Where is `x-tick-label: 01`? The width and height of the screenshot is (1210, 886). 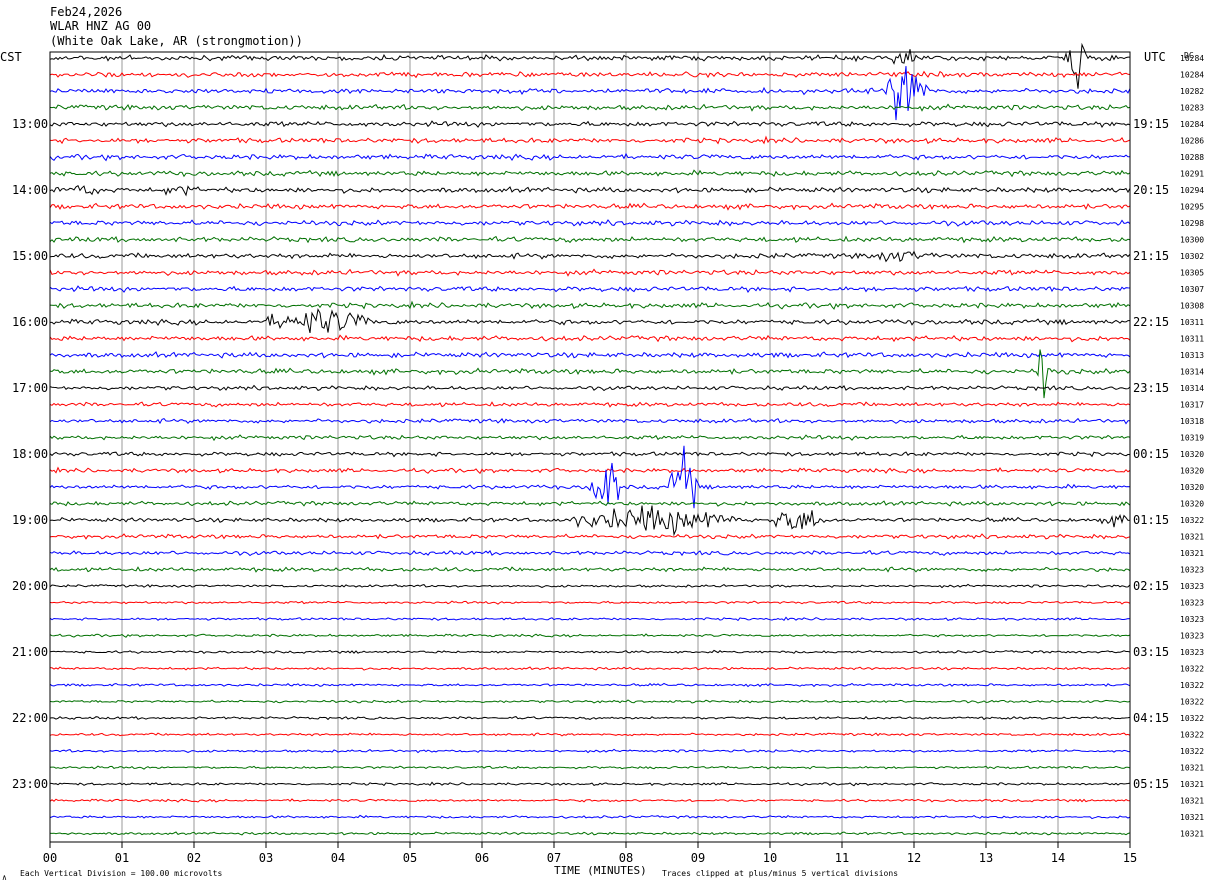 x-tick-label: 01 is located at coordinates (122, 858).